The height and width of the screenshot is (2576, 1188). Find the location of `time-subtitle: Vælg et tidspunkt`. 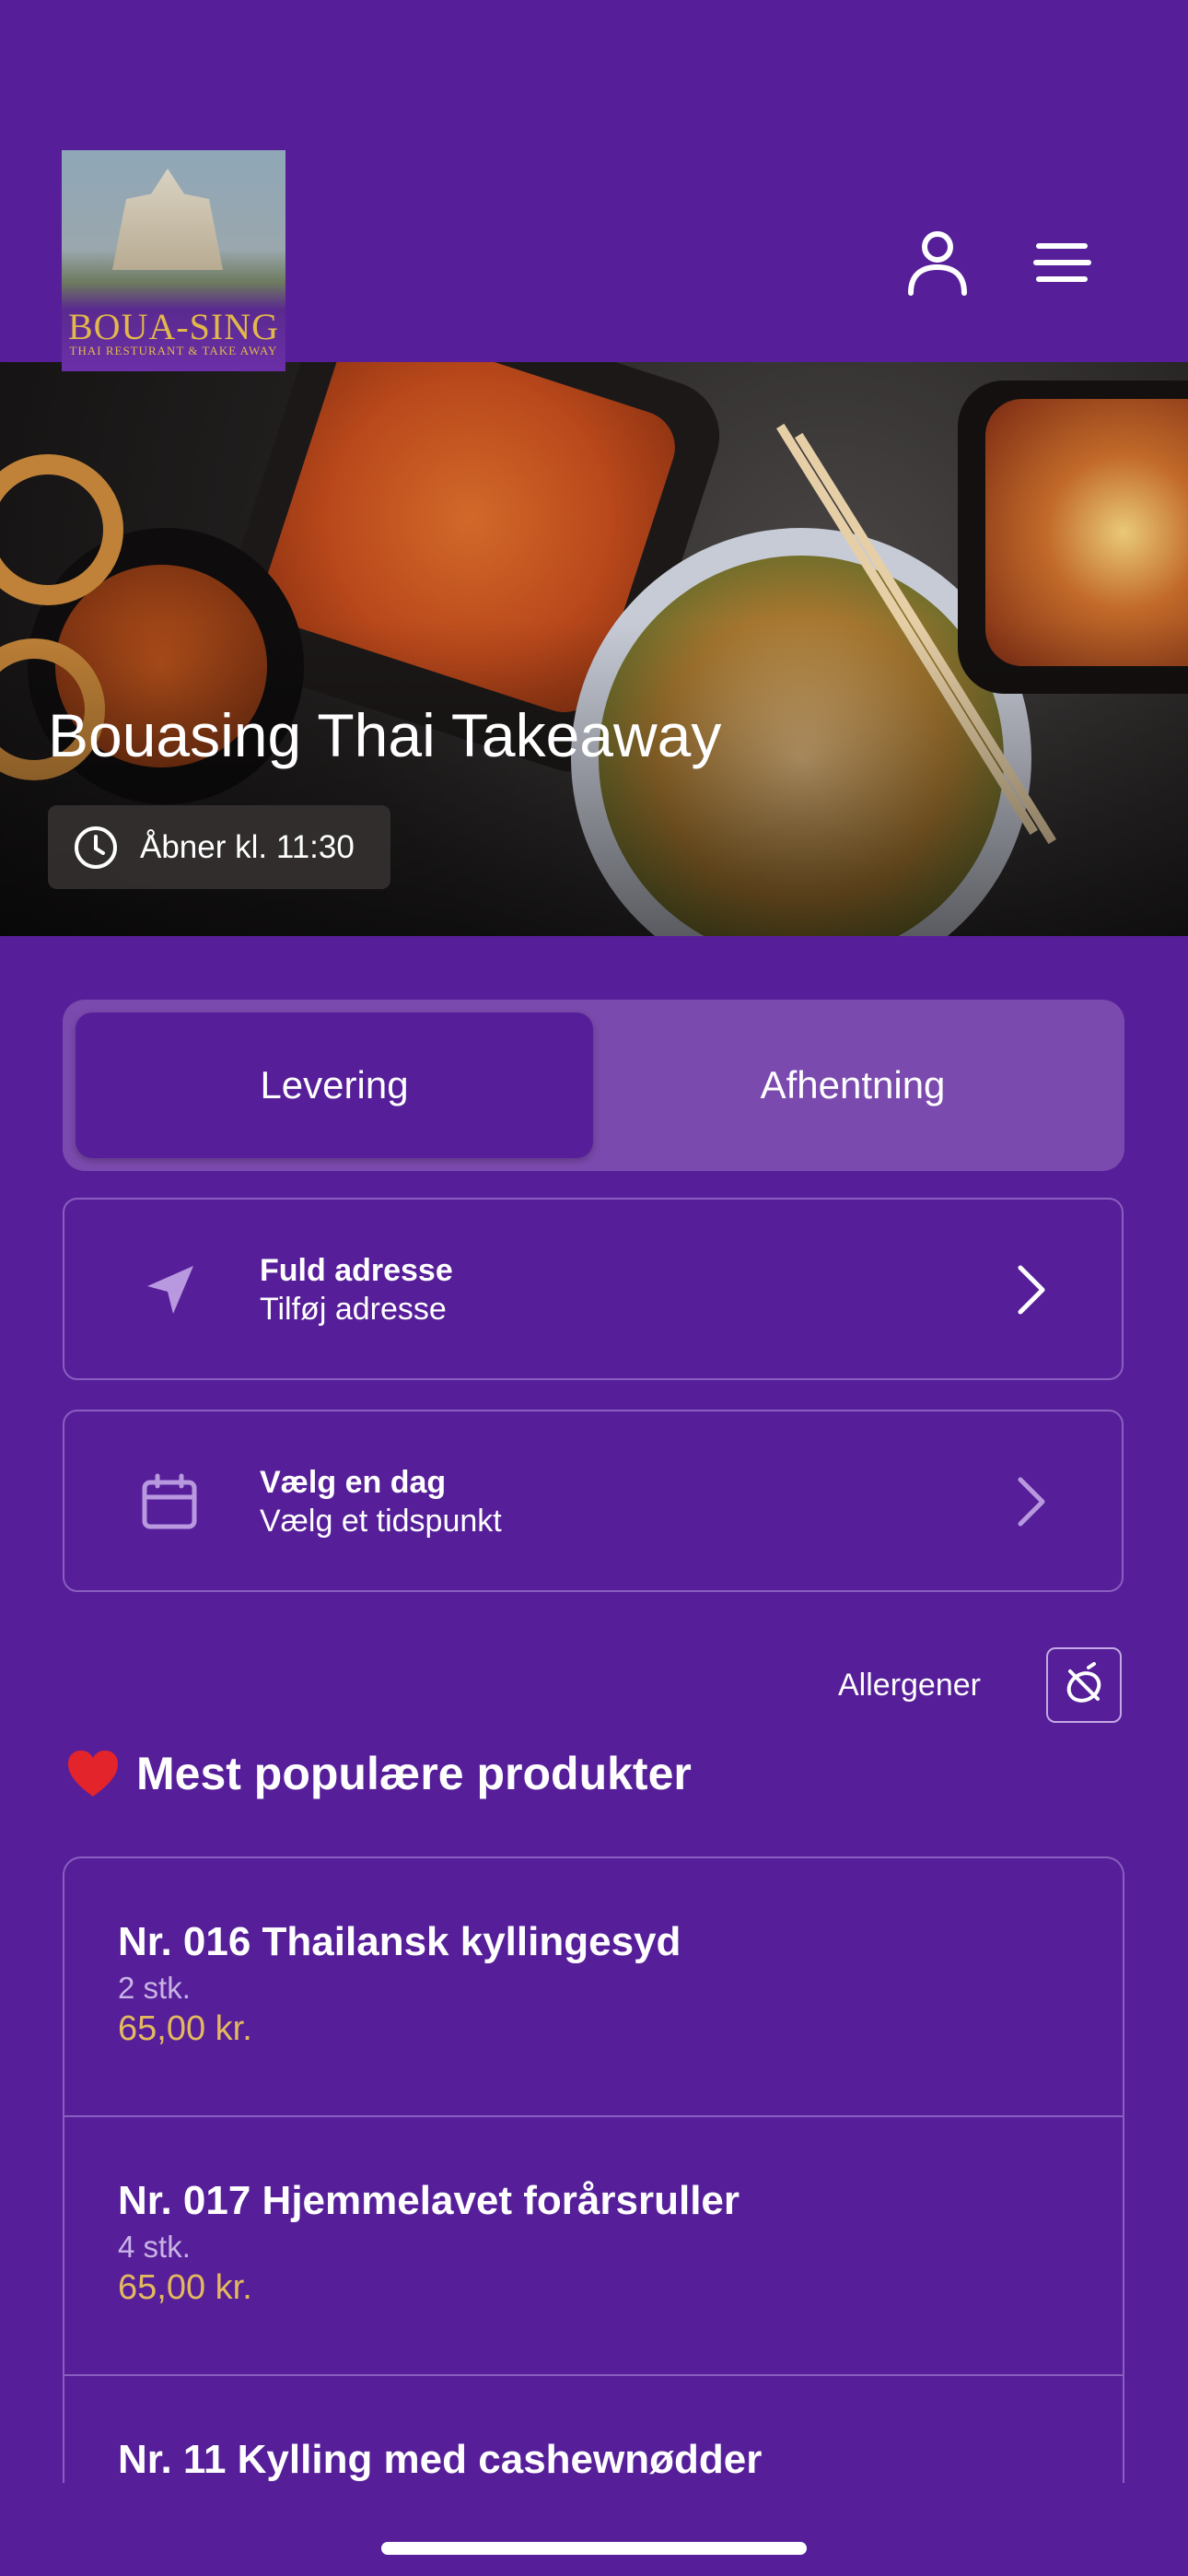

time-subtitle: Vælg et tidspunkt is located at coordinates (381, 1521).